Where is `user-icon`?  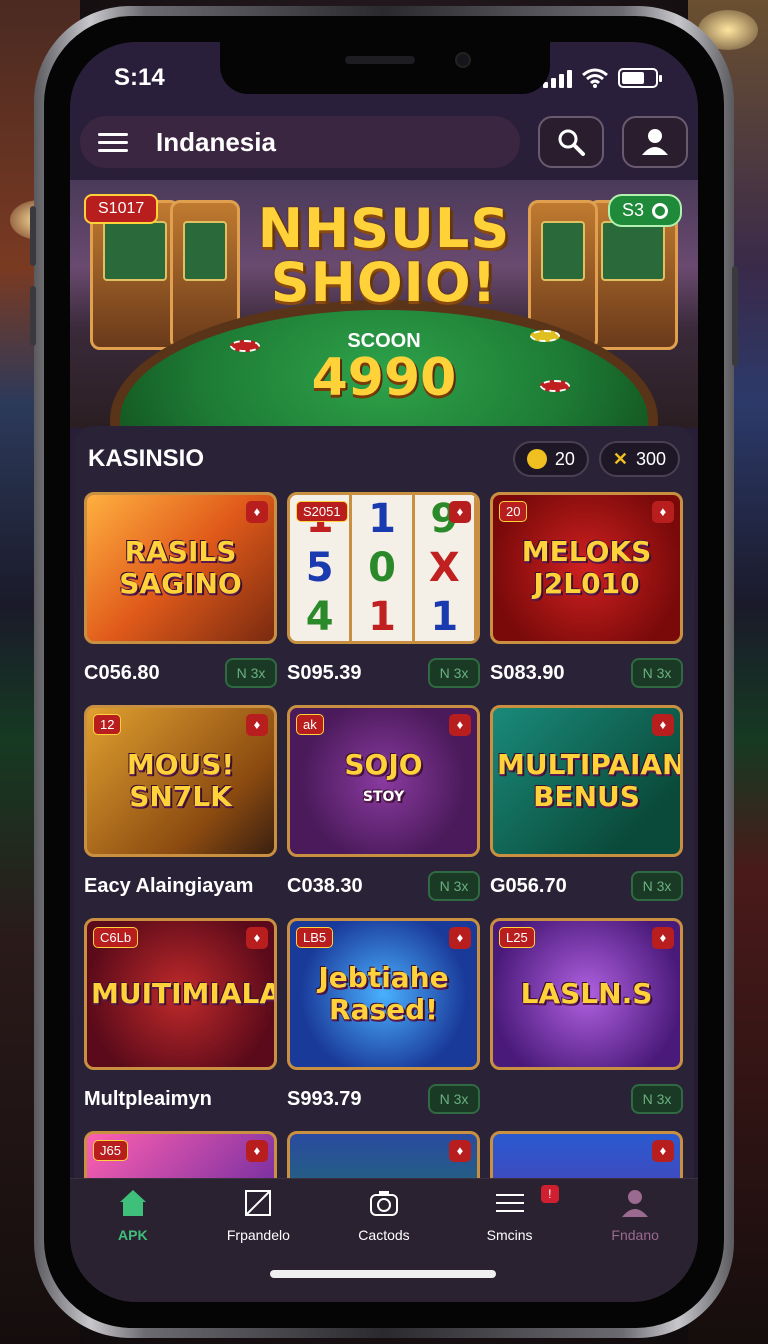 user-icon is located at coordinates (655, 142).